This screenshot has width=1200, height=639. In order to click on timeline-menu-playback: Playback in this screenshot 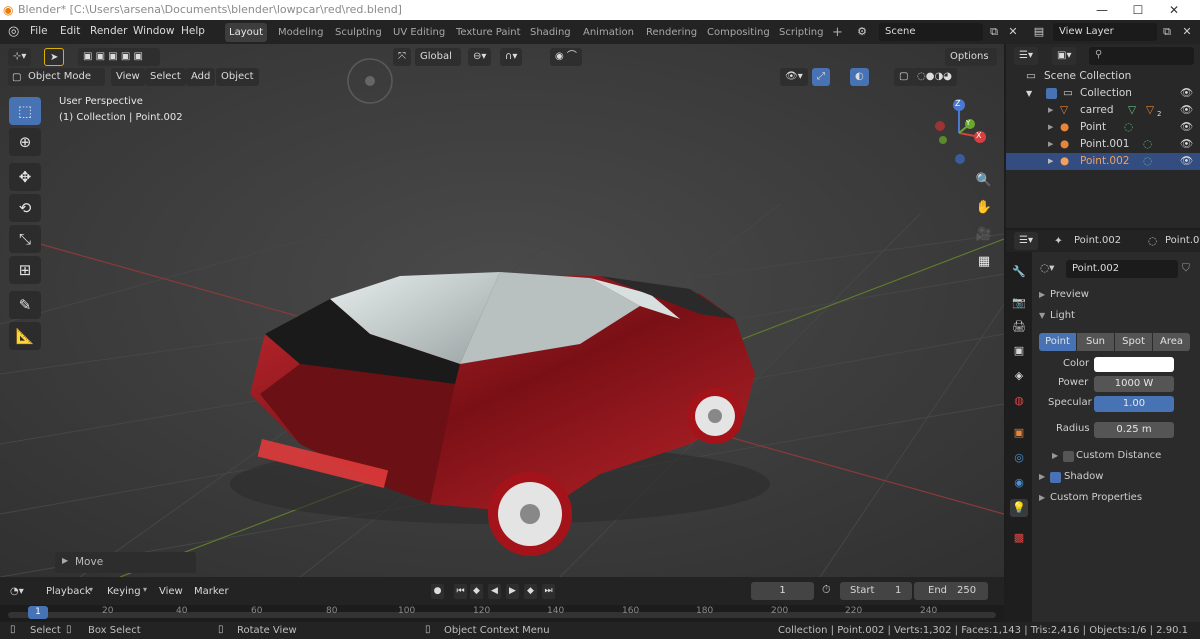, I will do `click(68, 591)`.